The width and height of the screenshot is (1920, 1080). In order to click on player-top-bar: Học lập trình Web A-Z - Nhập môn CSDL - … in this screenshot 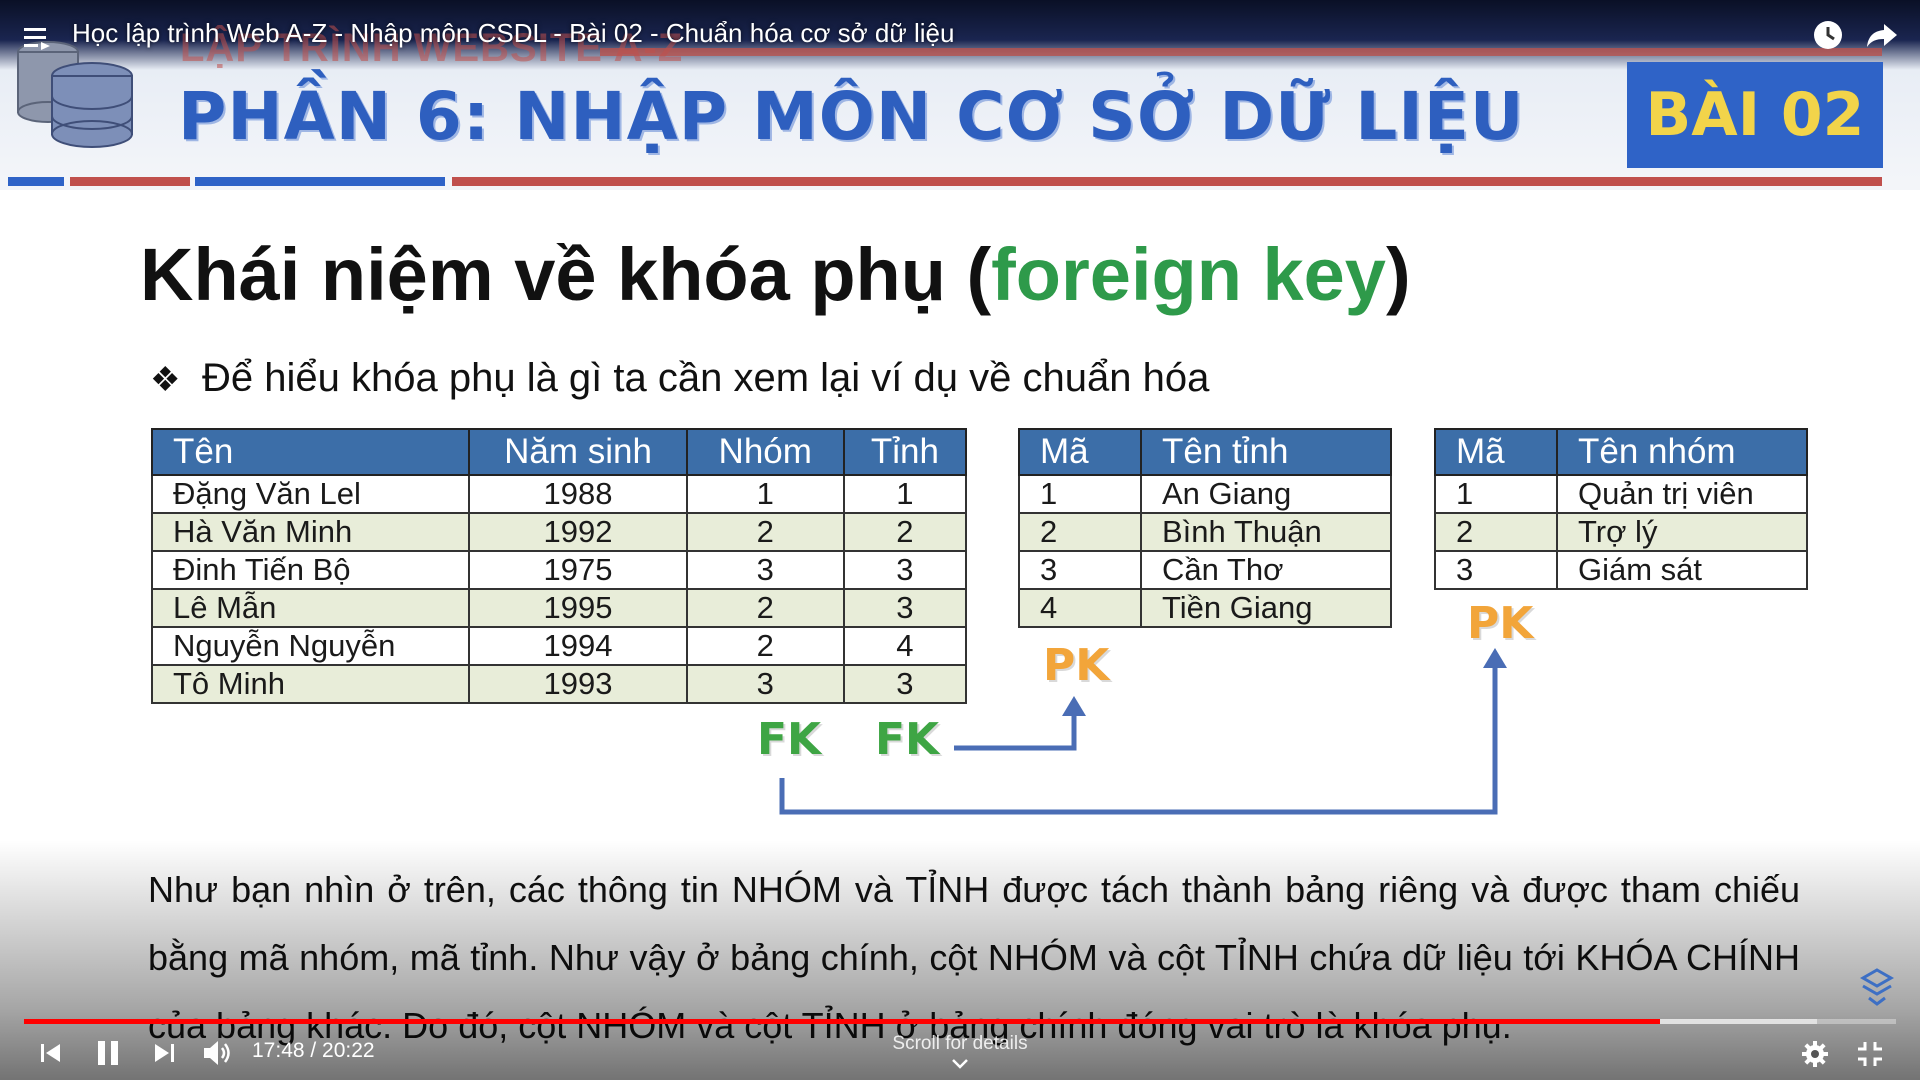, I will do `click(960, 35)`.